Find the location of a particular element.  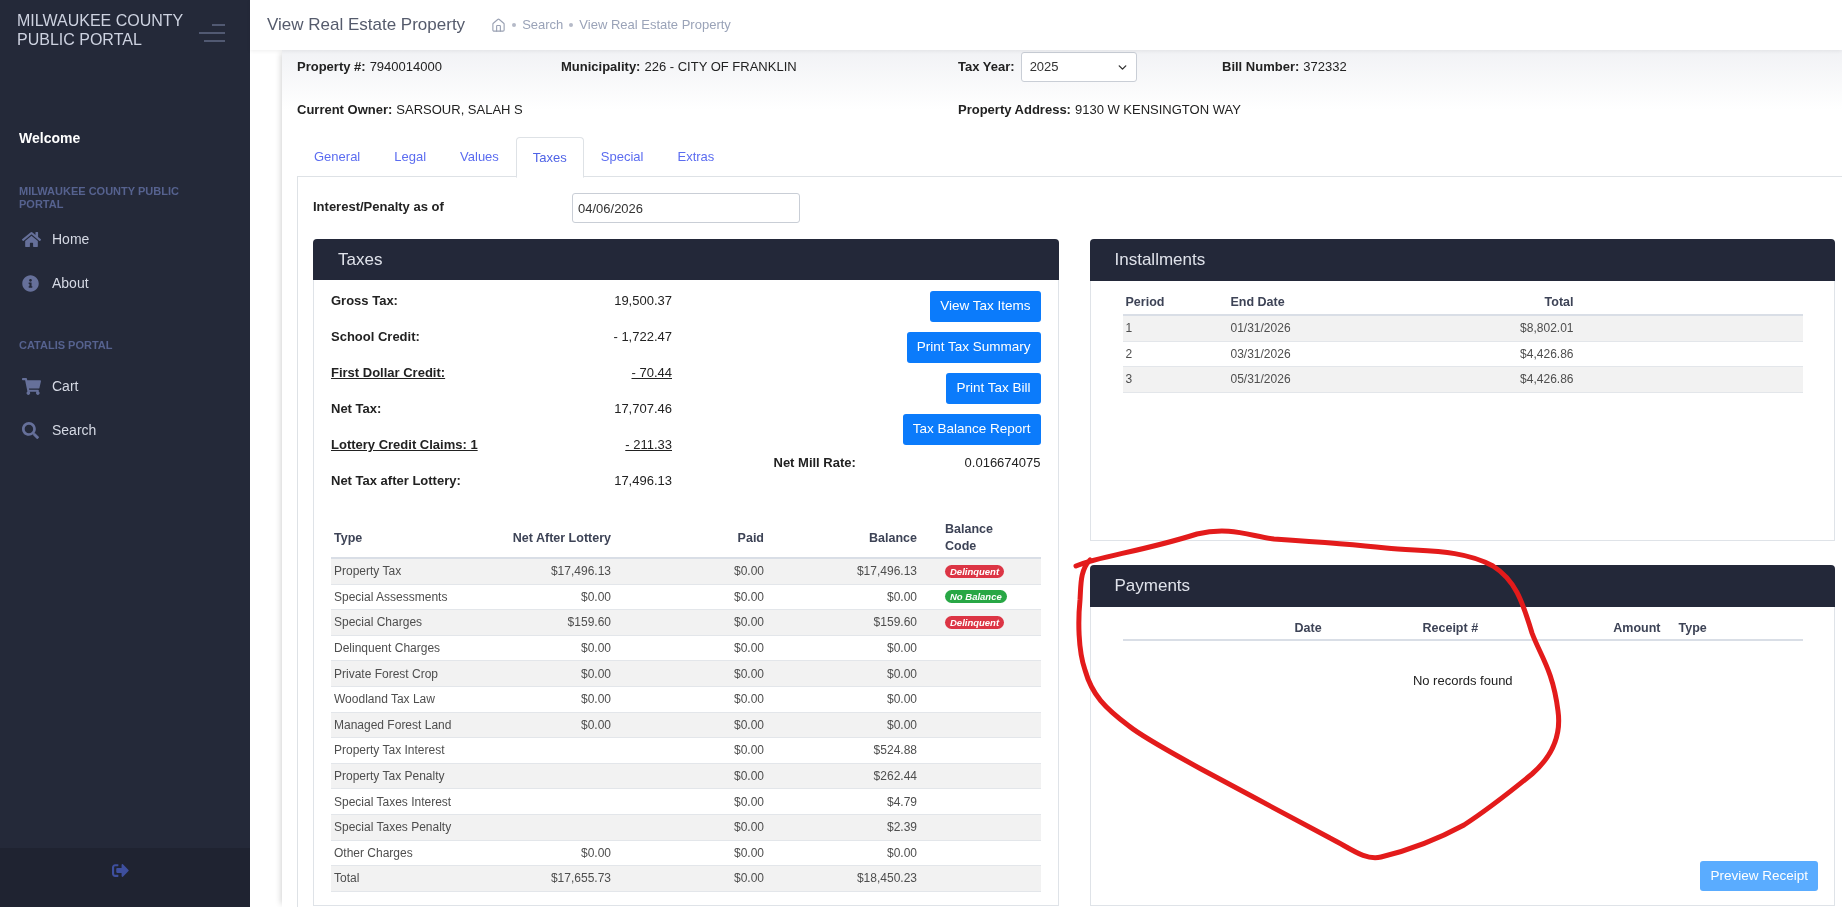

table-cell-text: $2.39 is located at coordinates (901, 828).